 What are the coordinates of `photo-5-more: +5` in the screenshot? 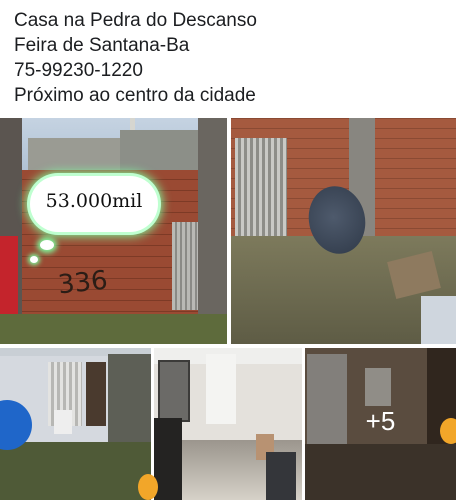 It's located at (380, 424).